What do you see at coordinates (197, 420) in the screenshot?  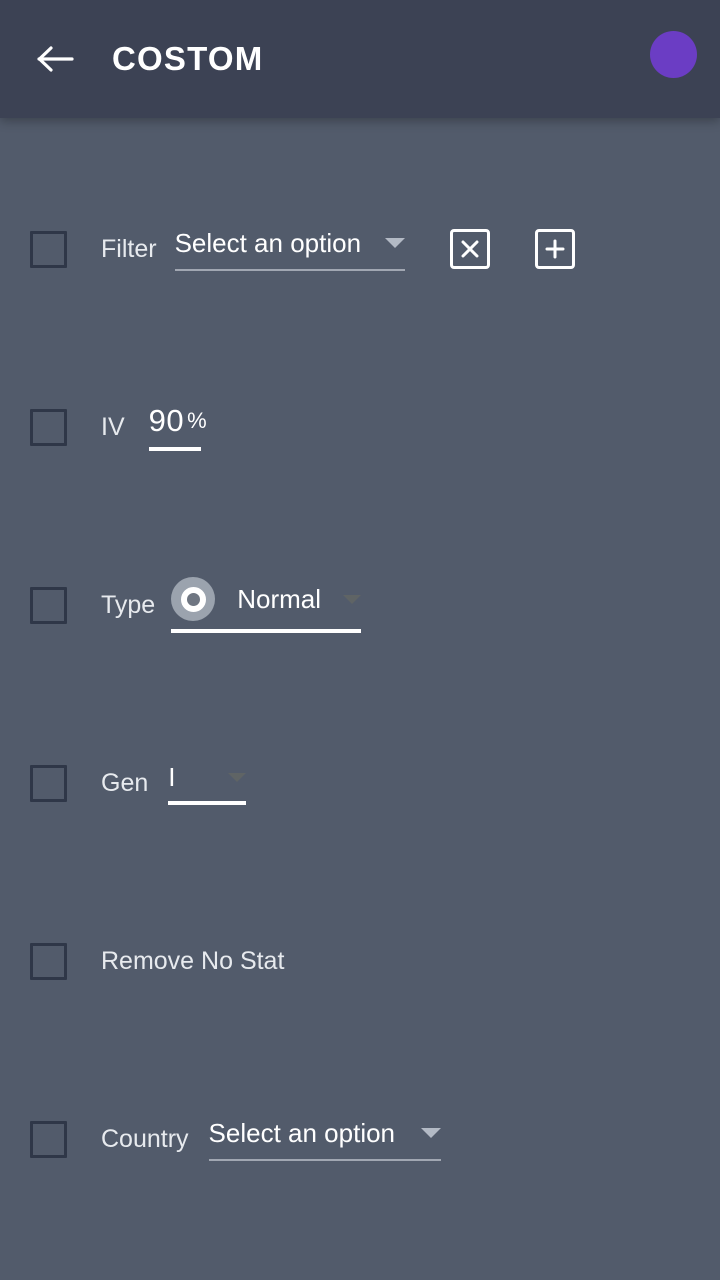 I see `iv-percent-suffix: %` at bounding box center [197, 420].